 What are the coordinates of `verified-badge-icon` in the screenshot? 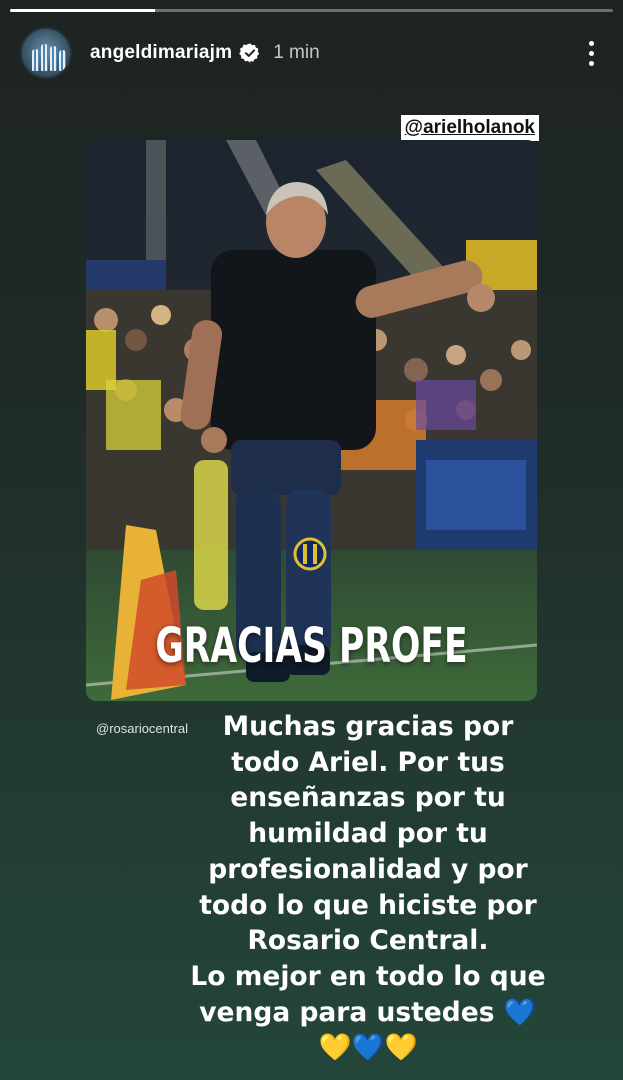 It's located at (250, 53).